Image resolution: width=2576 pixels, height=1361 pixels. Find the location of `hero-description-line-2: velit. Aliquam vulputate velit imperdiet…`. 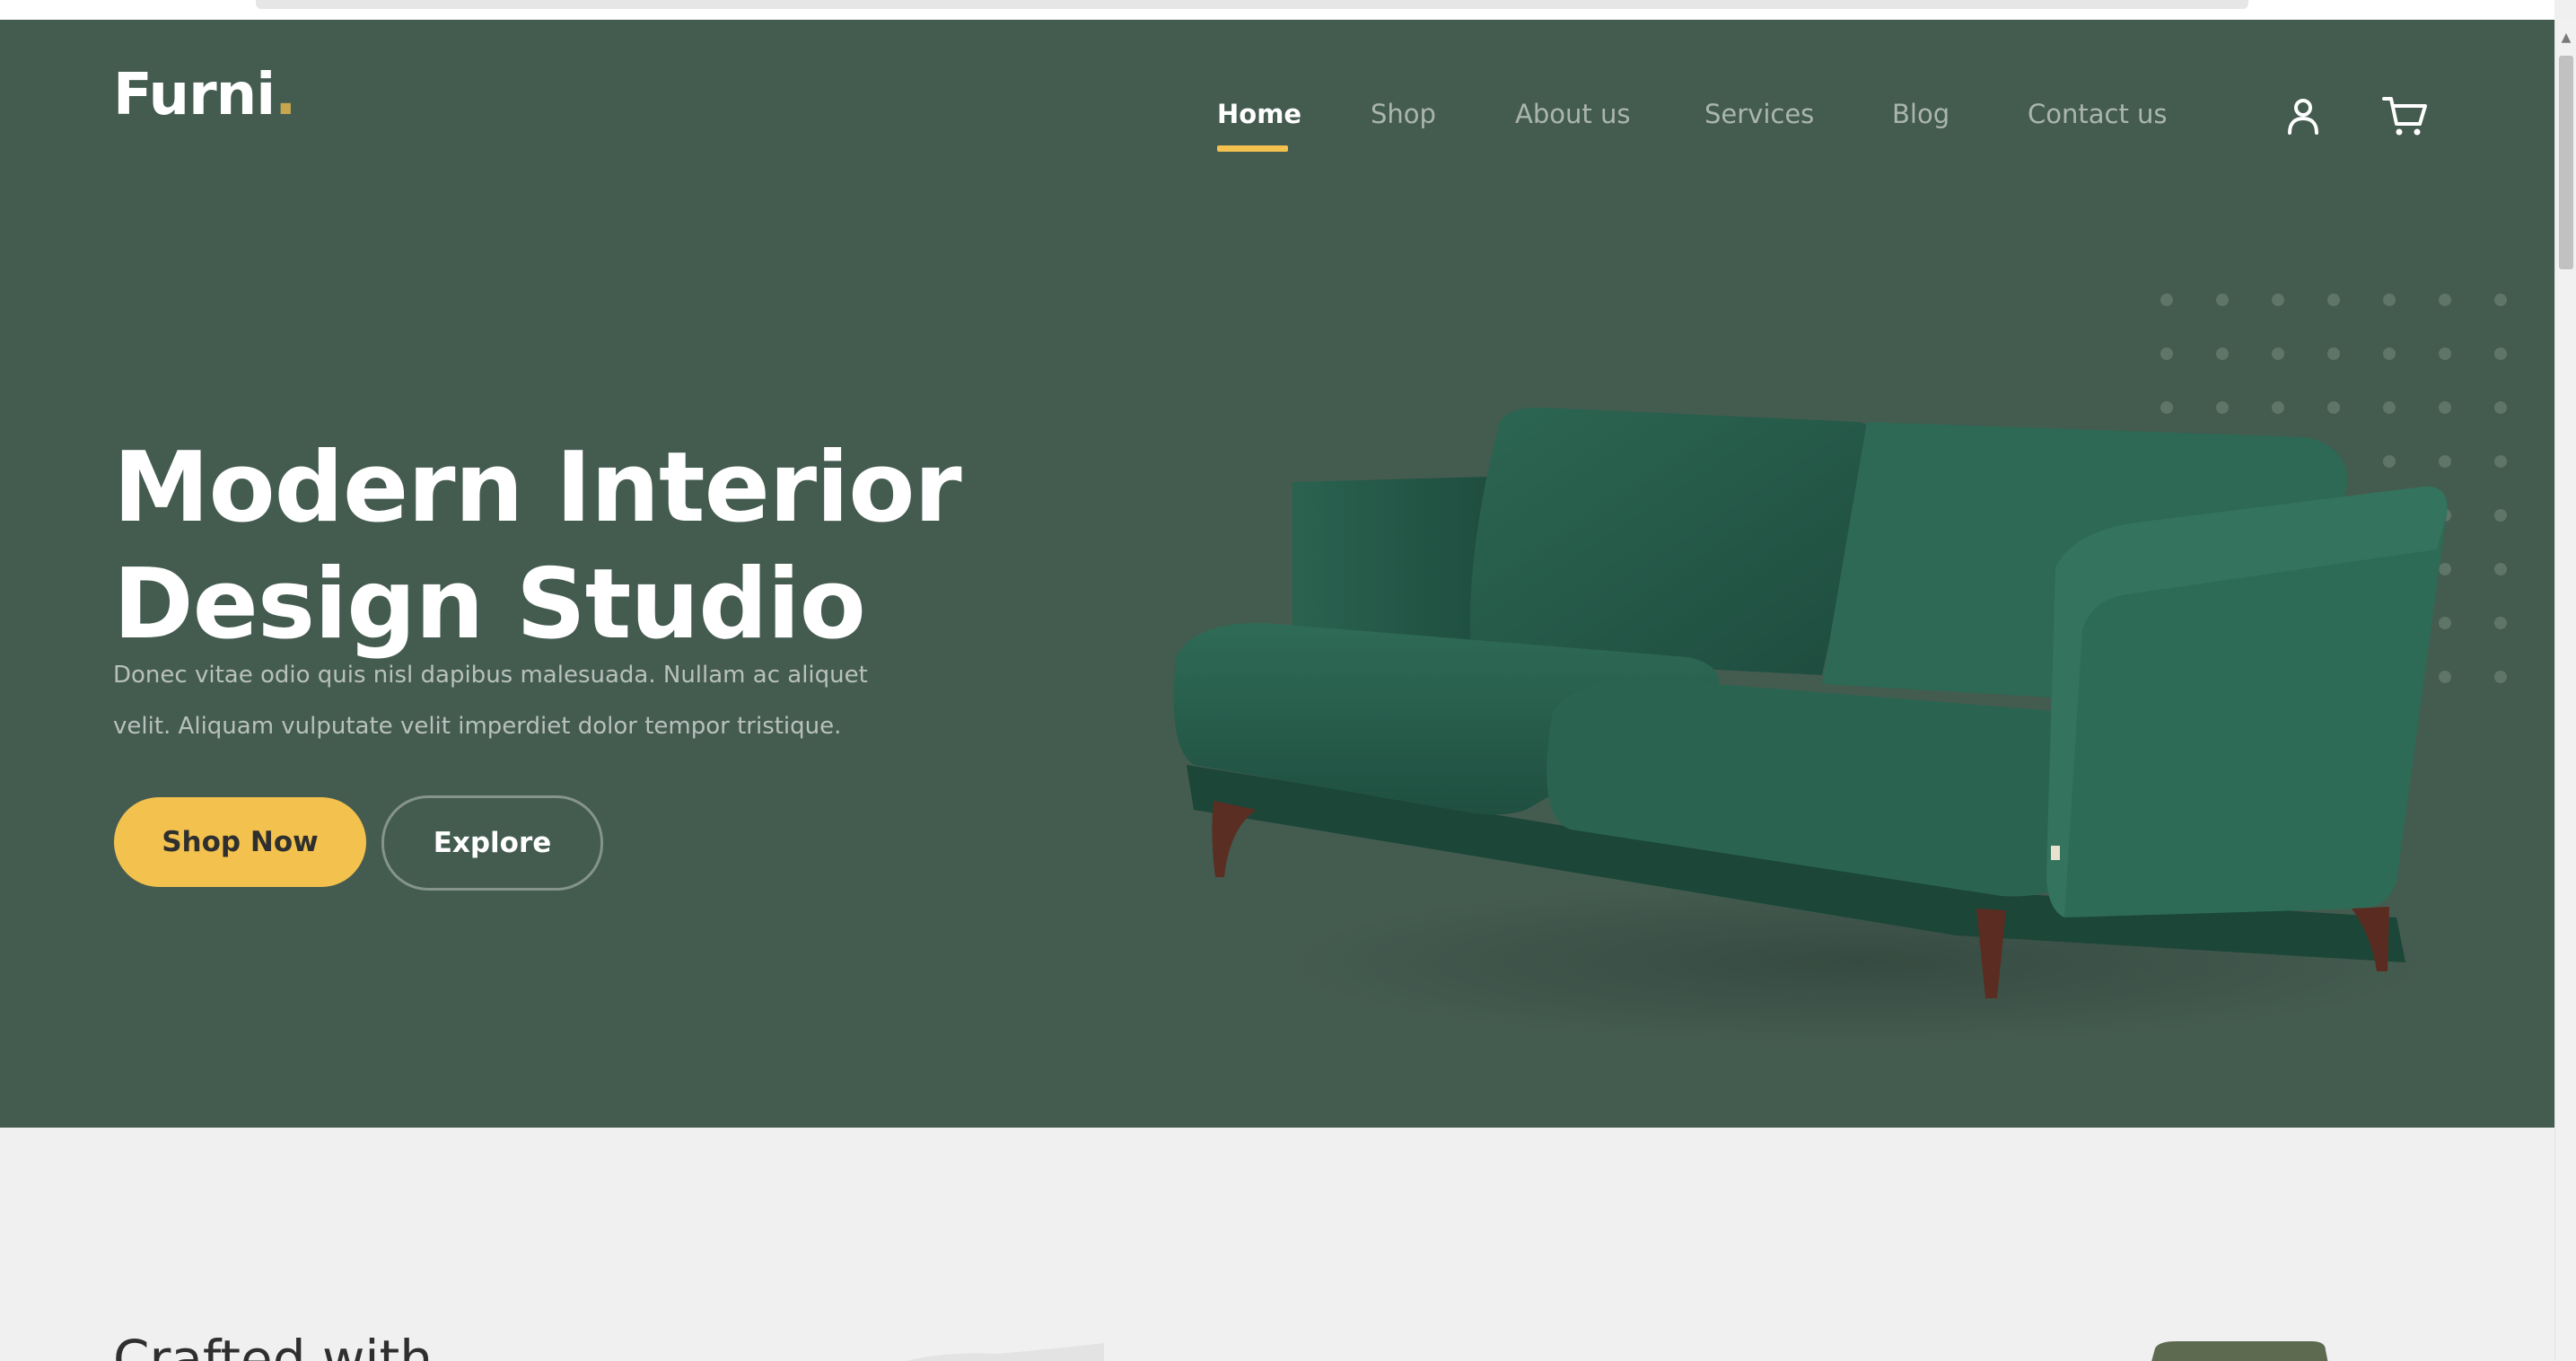

hero-description-line-2: velit. Aliquam vulputate velit imperdiet… is located at coordinates (477, 727).